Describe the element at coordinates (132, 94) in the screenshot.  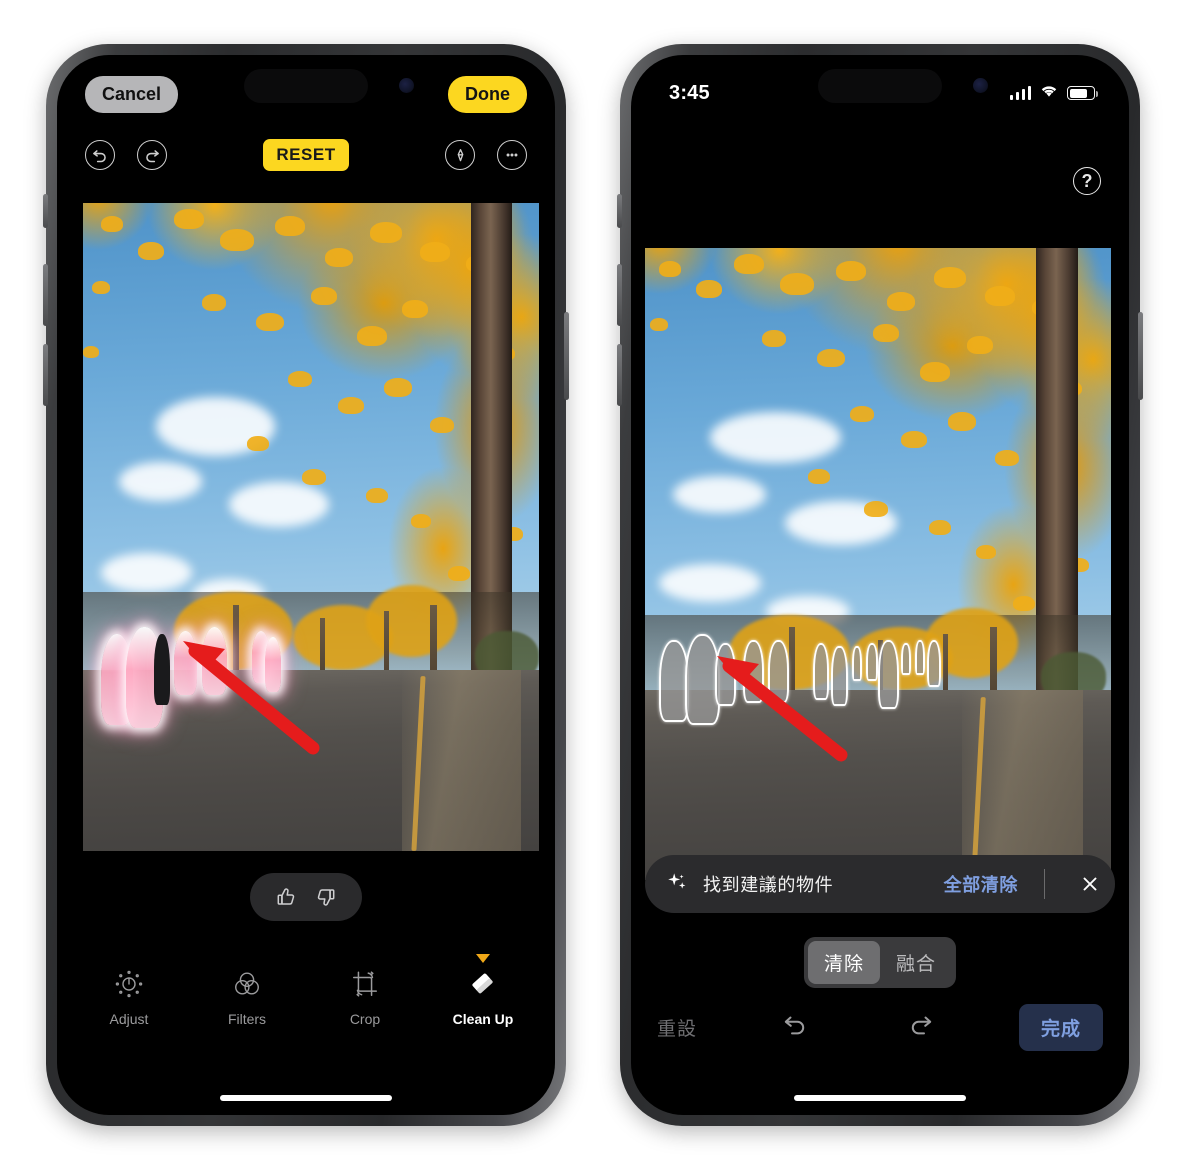
I see `cancel-button: Cancel` at that location.